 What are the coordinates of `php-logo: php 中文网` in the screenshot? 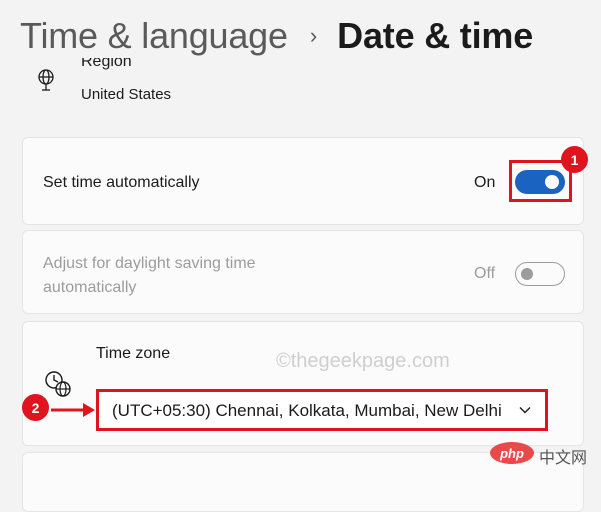 It's located at (542, 456).